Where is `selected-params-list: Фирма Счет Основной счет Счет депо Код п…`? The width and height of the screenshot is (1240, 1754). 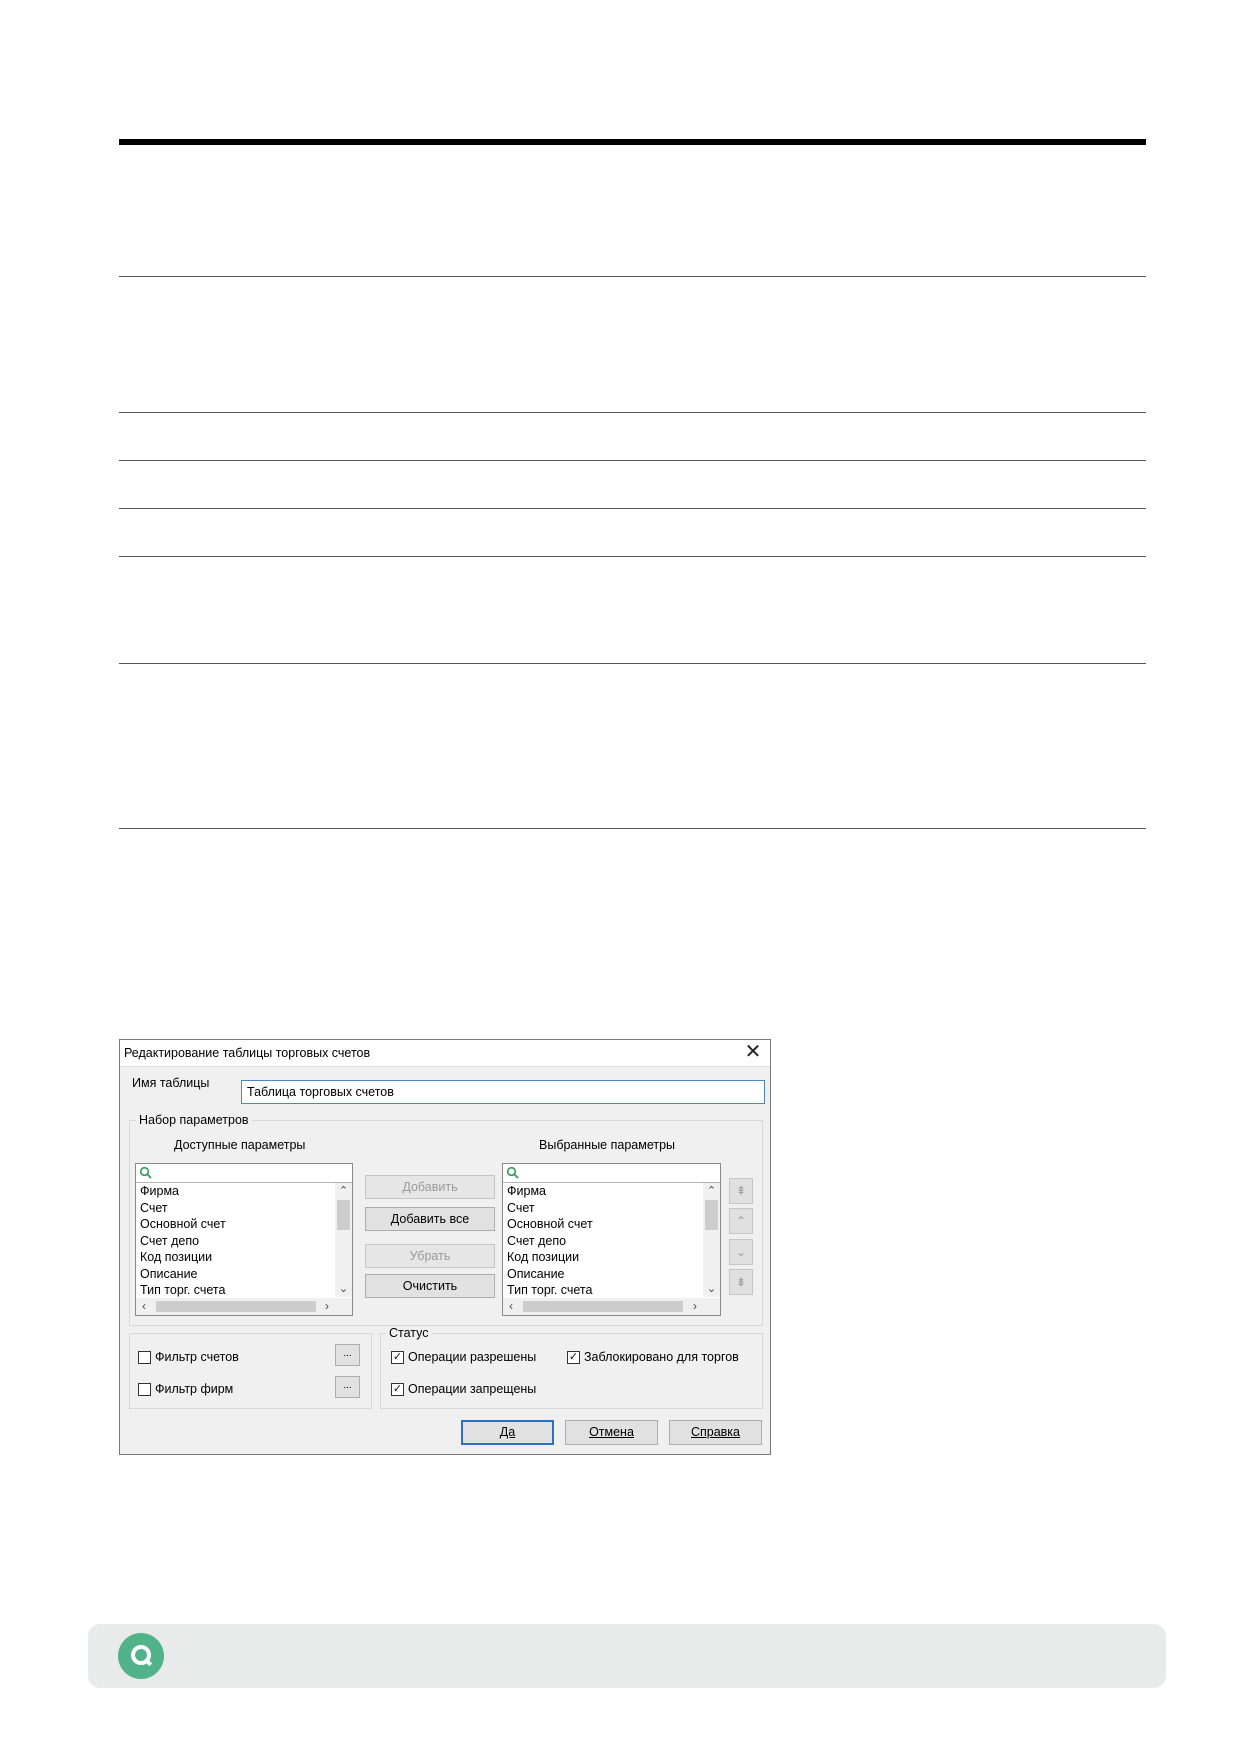 selected-params-list: Фирма Счет Основной счет Счет депо Код п… is located at coordinates (611, 1239).